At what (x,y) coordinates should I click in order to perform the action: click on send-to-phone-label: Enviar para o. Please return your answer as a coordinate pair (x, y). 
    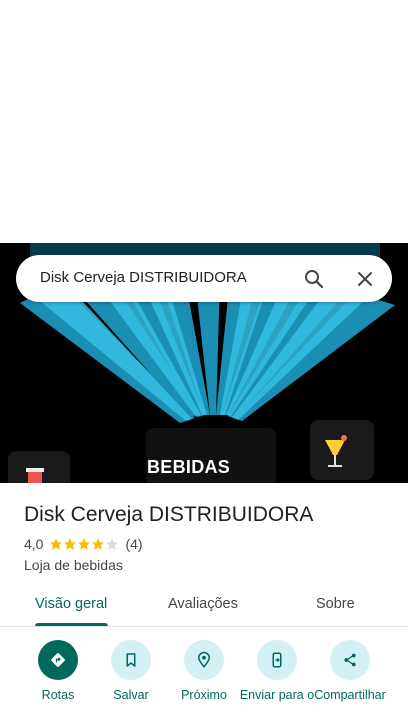
    Looking at the image, I should click on (277, 695).